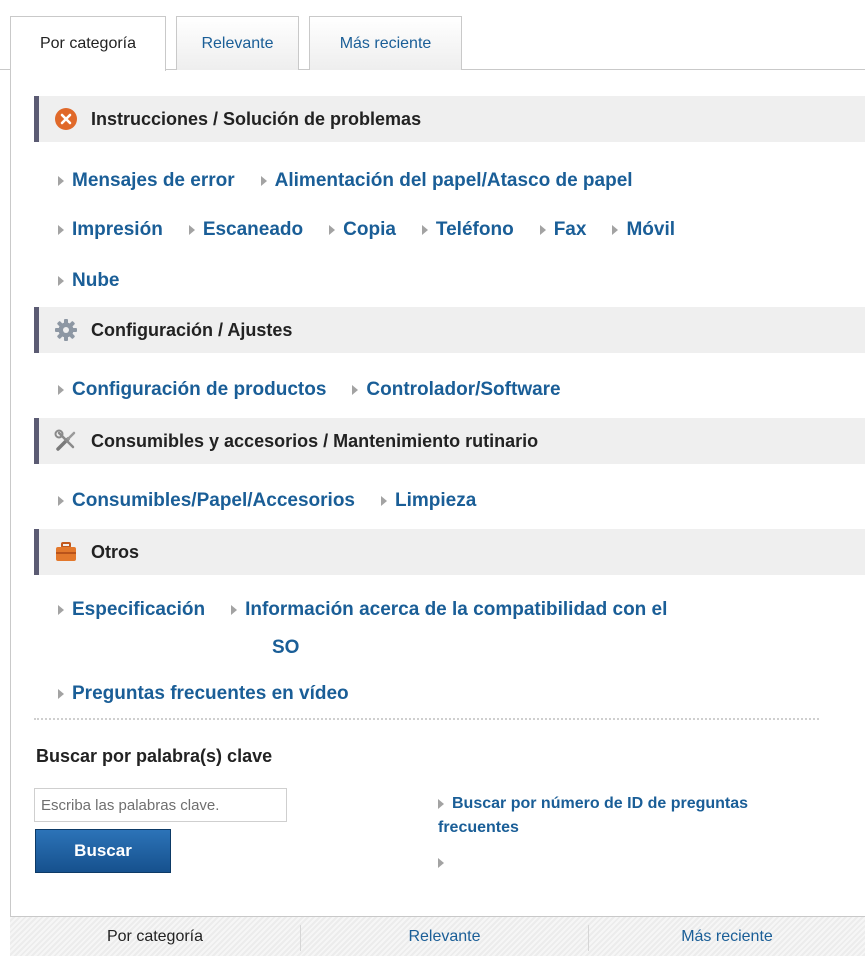  Describe the element at coordinates (362, 230) in the screenshot. I see `link-copy: Copia` at that location.